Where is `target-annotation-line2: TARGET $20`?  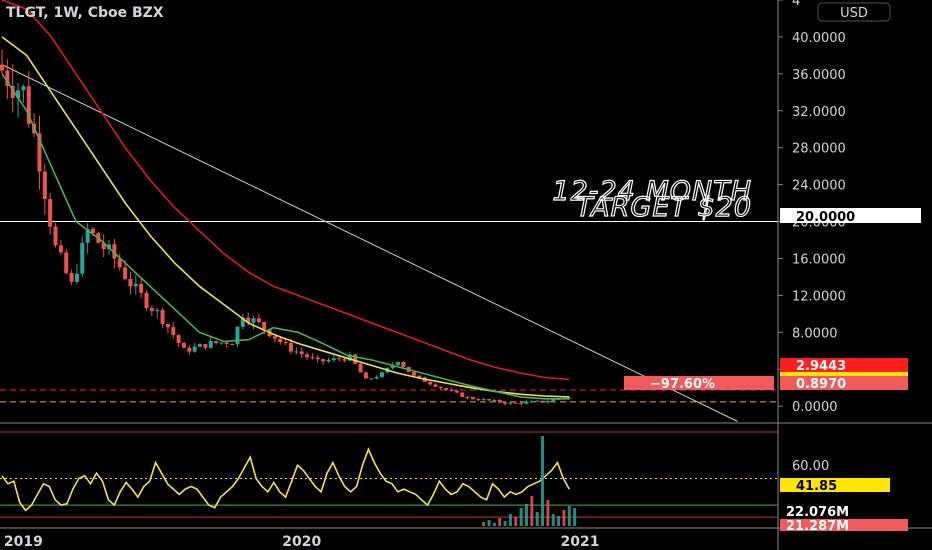
target-annotation-line2: TARGET $20 is located at coordinates (664, 207).